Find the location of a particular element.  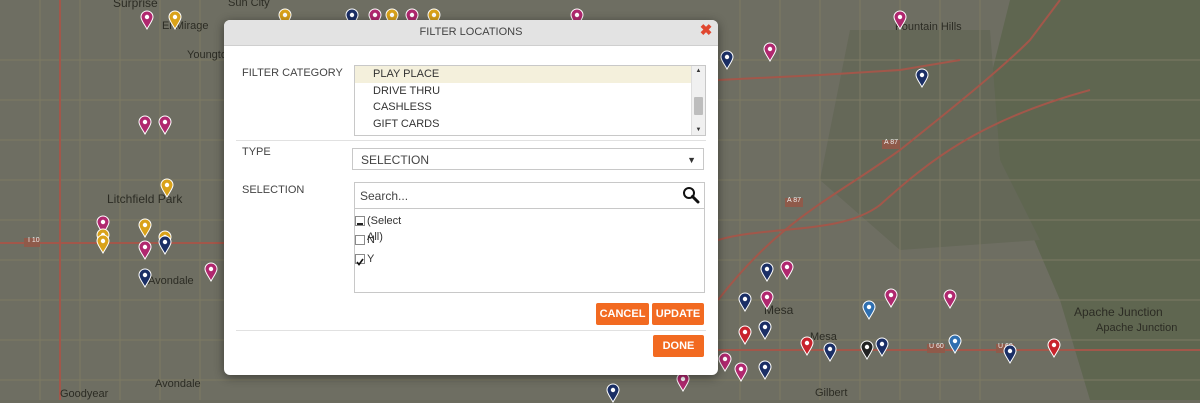

scroll-down-icon: ▼ is located at coordinates (698, 130).